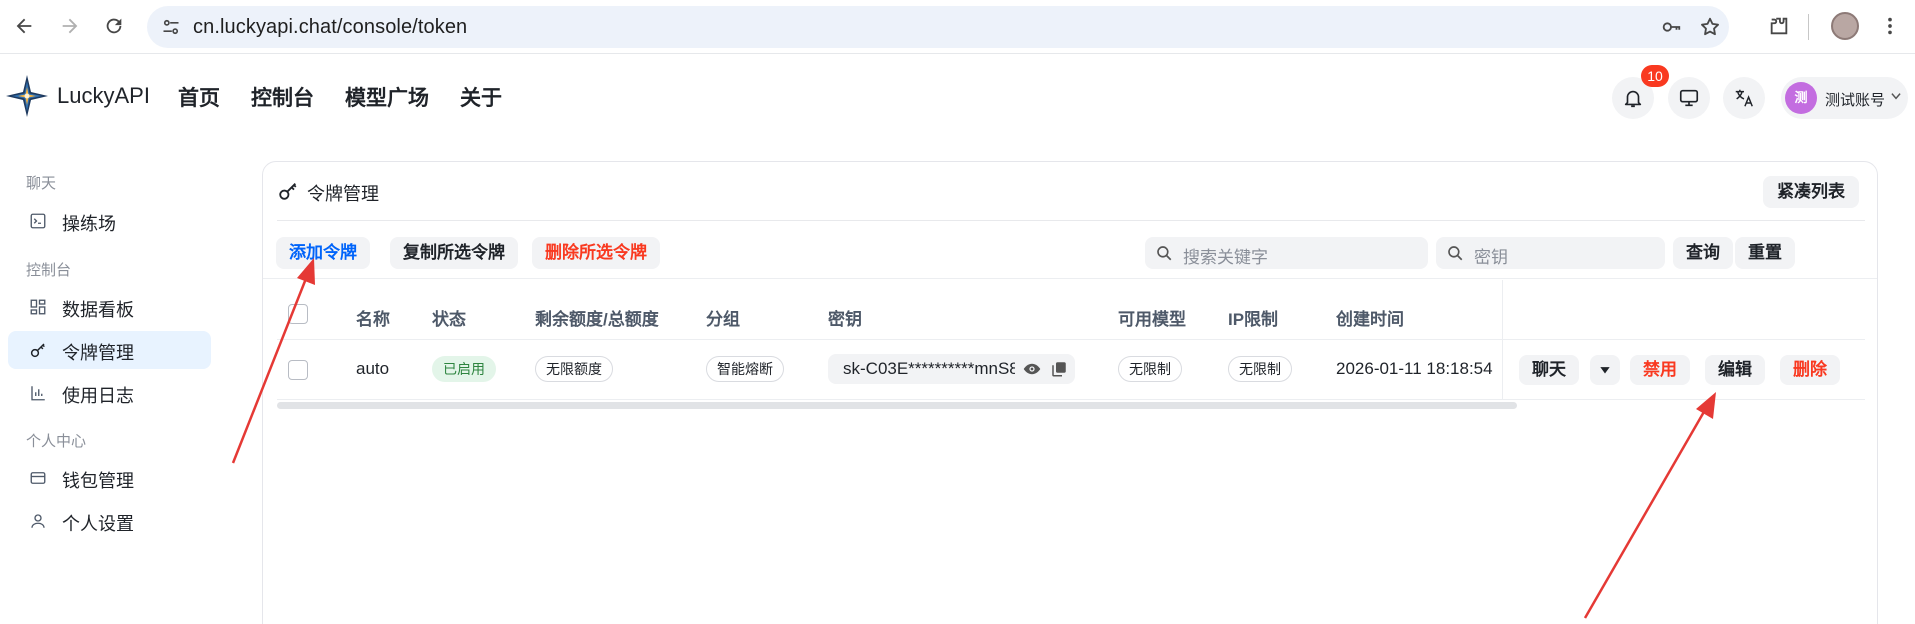 Image resolution: width=1915 pixels, height=624 pixels. I want to click on sidebar-item-usage-log: 使用日志, so click(109, 393).